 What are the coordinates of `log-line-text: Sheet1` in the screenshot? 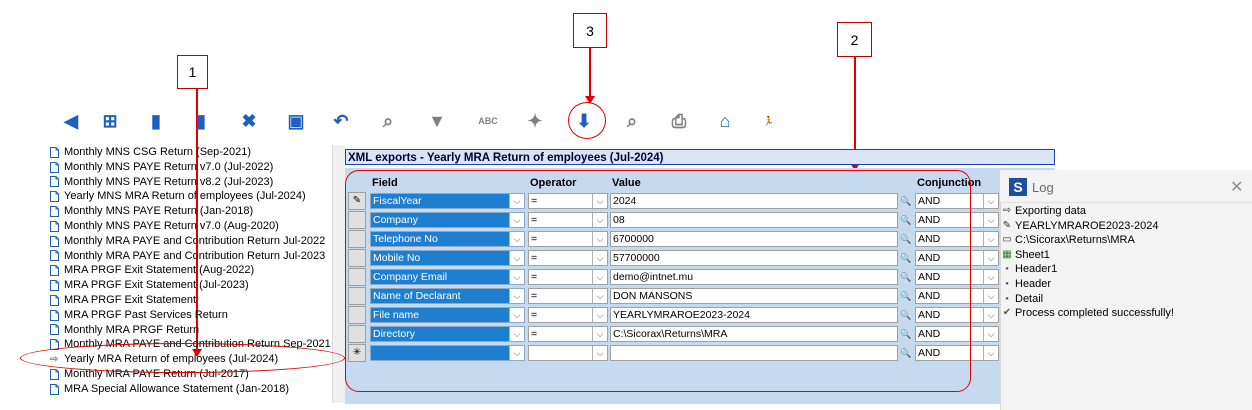 It's located at (1032, 254).